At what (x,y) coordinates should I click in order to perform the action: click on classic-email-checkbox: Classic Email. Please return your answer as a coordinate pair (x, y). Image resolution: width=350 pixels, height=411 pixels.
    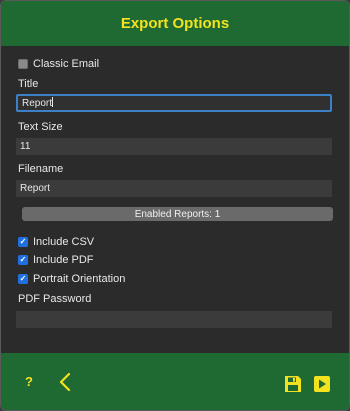
    Looking at the image, I should click on (58, 64).